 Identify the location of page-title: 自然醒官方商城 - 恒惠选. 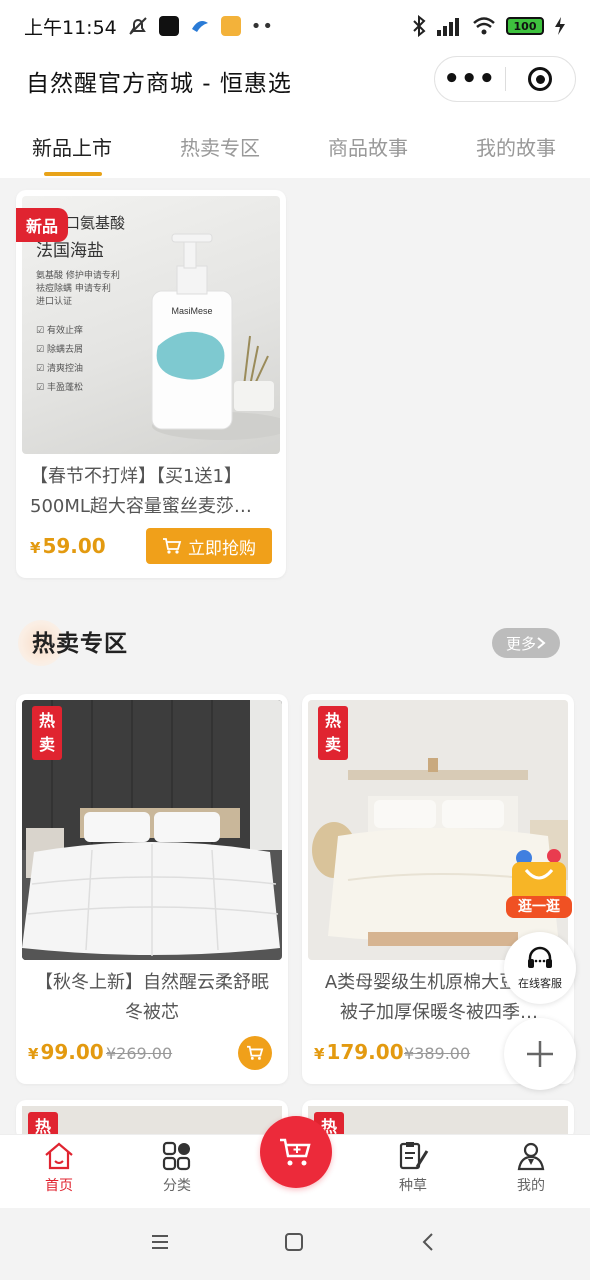
(159, 84).